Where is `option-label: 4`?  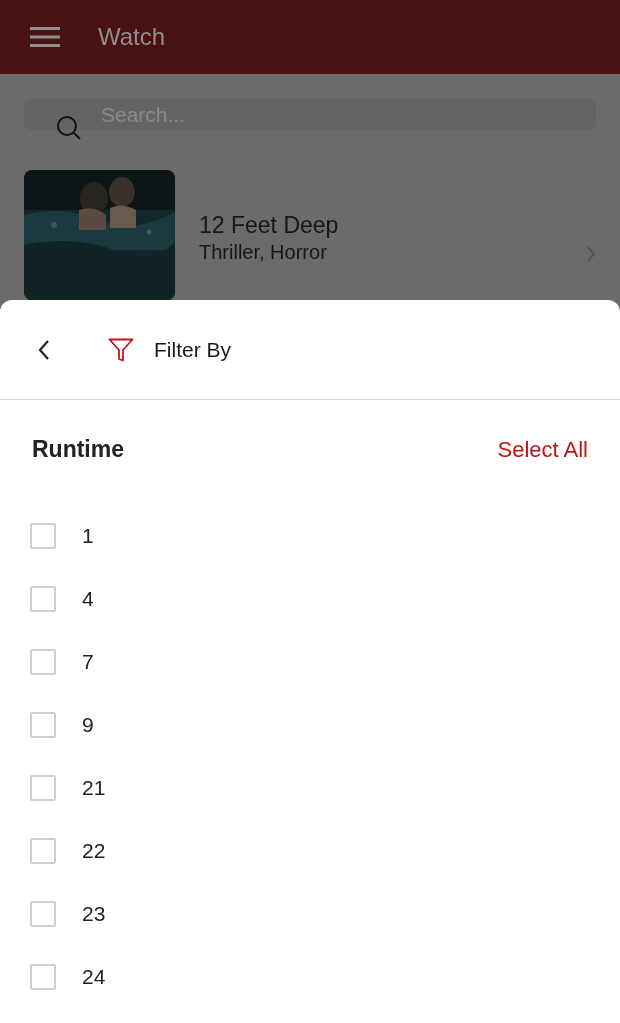
option-label: 4 is located at coordinates (88, 599).